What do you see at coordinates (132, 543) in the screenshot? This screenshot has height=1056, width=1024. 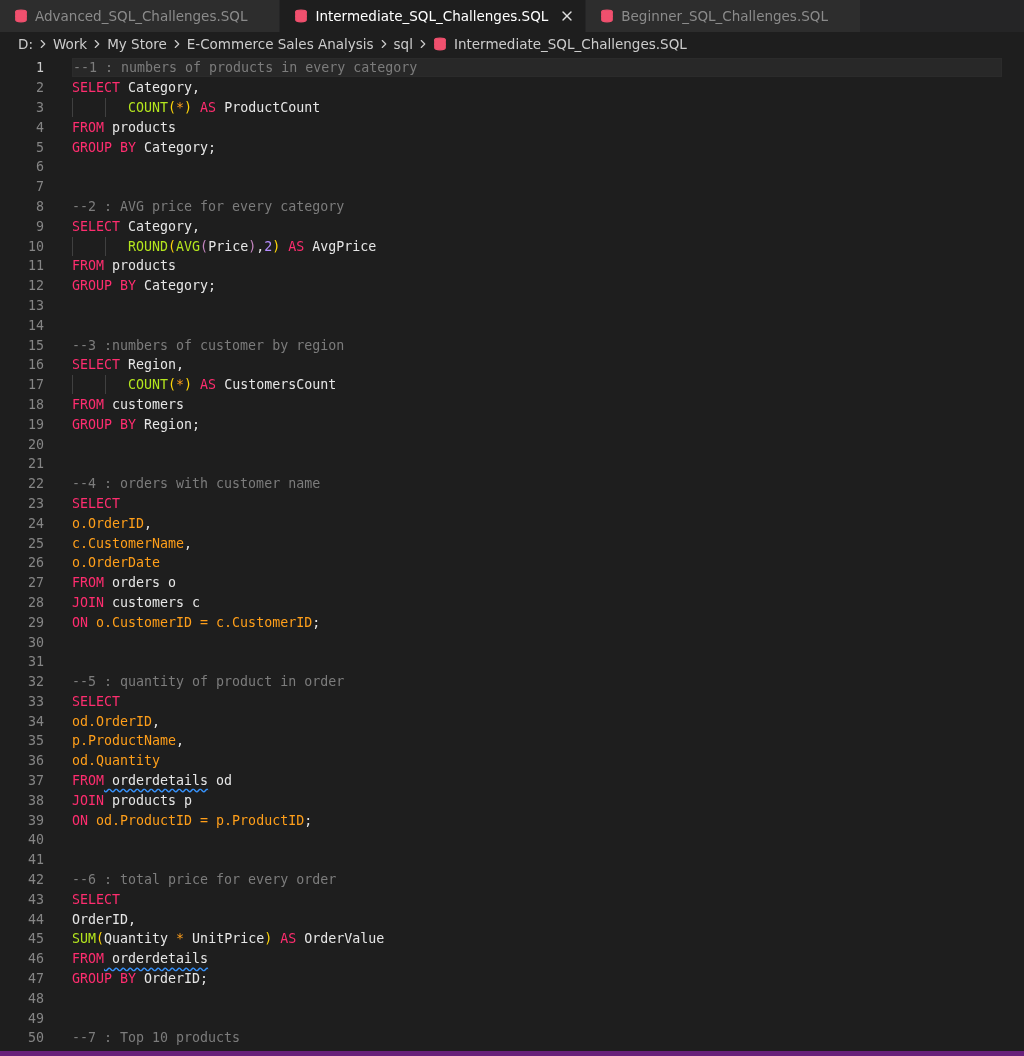 I see `code-line: c.CustomerName,` at bounding box center [132, 543].